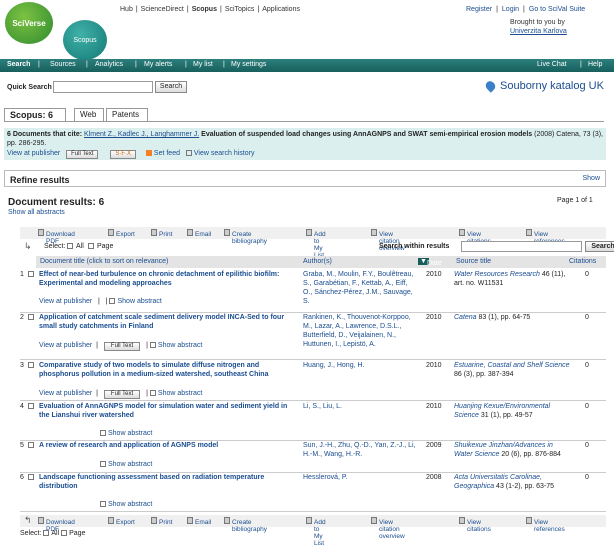 Image resolution: width=614 pixels, height=547 pixels. Describe the element at coordinates (109, 64) in the screenshot. I see `nav-analytics: Analytics` at that location.